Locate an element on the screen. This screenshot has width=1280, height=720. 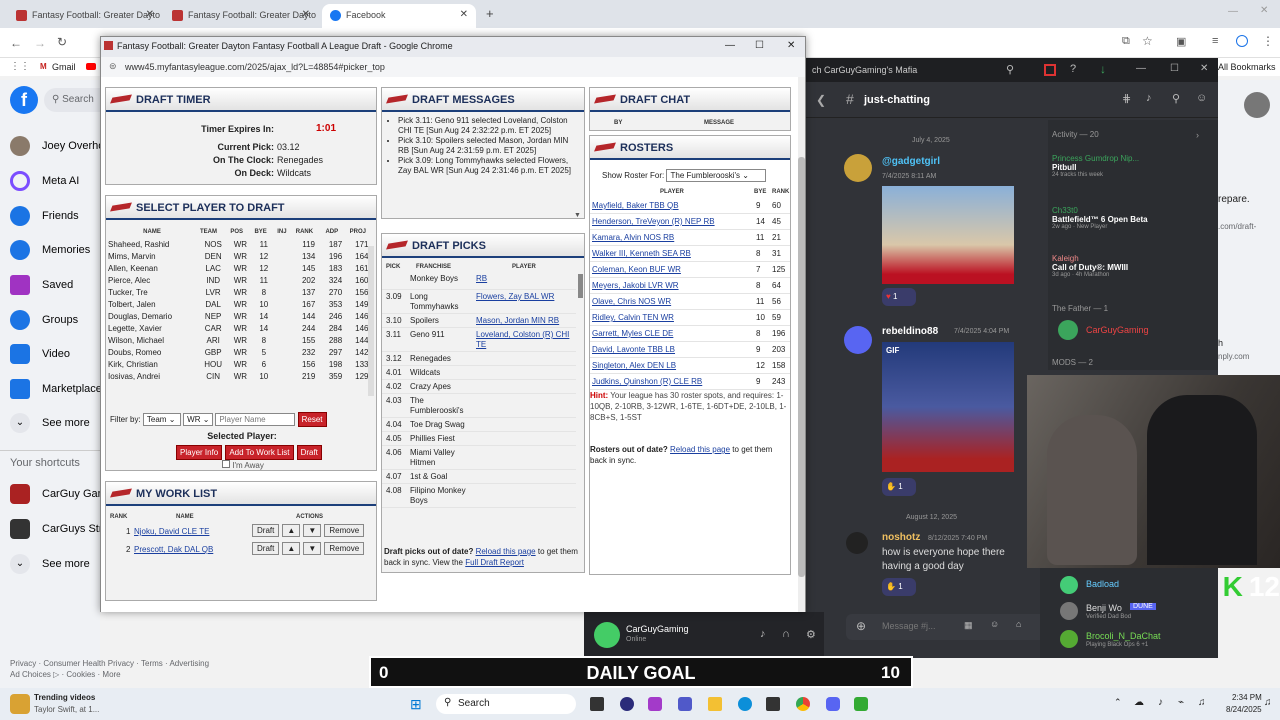
roster-player-link: Mayfield, Baker TBB QB is located at coordinates (635, 205).